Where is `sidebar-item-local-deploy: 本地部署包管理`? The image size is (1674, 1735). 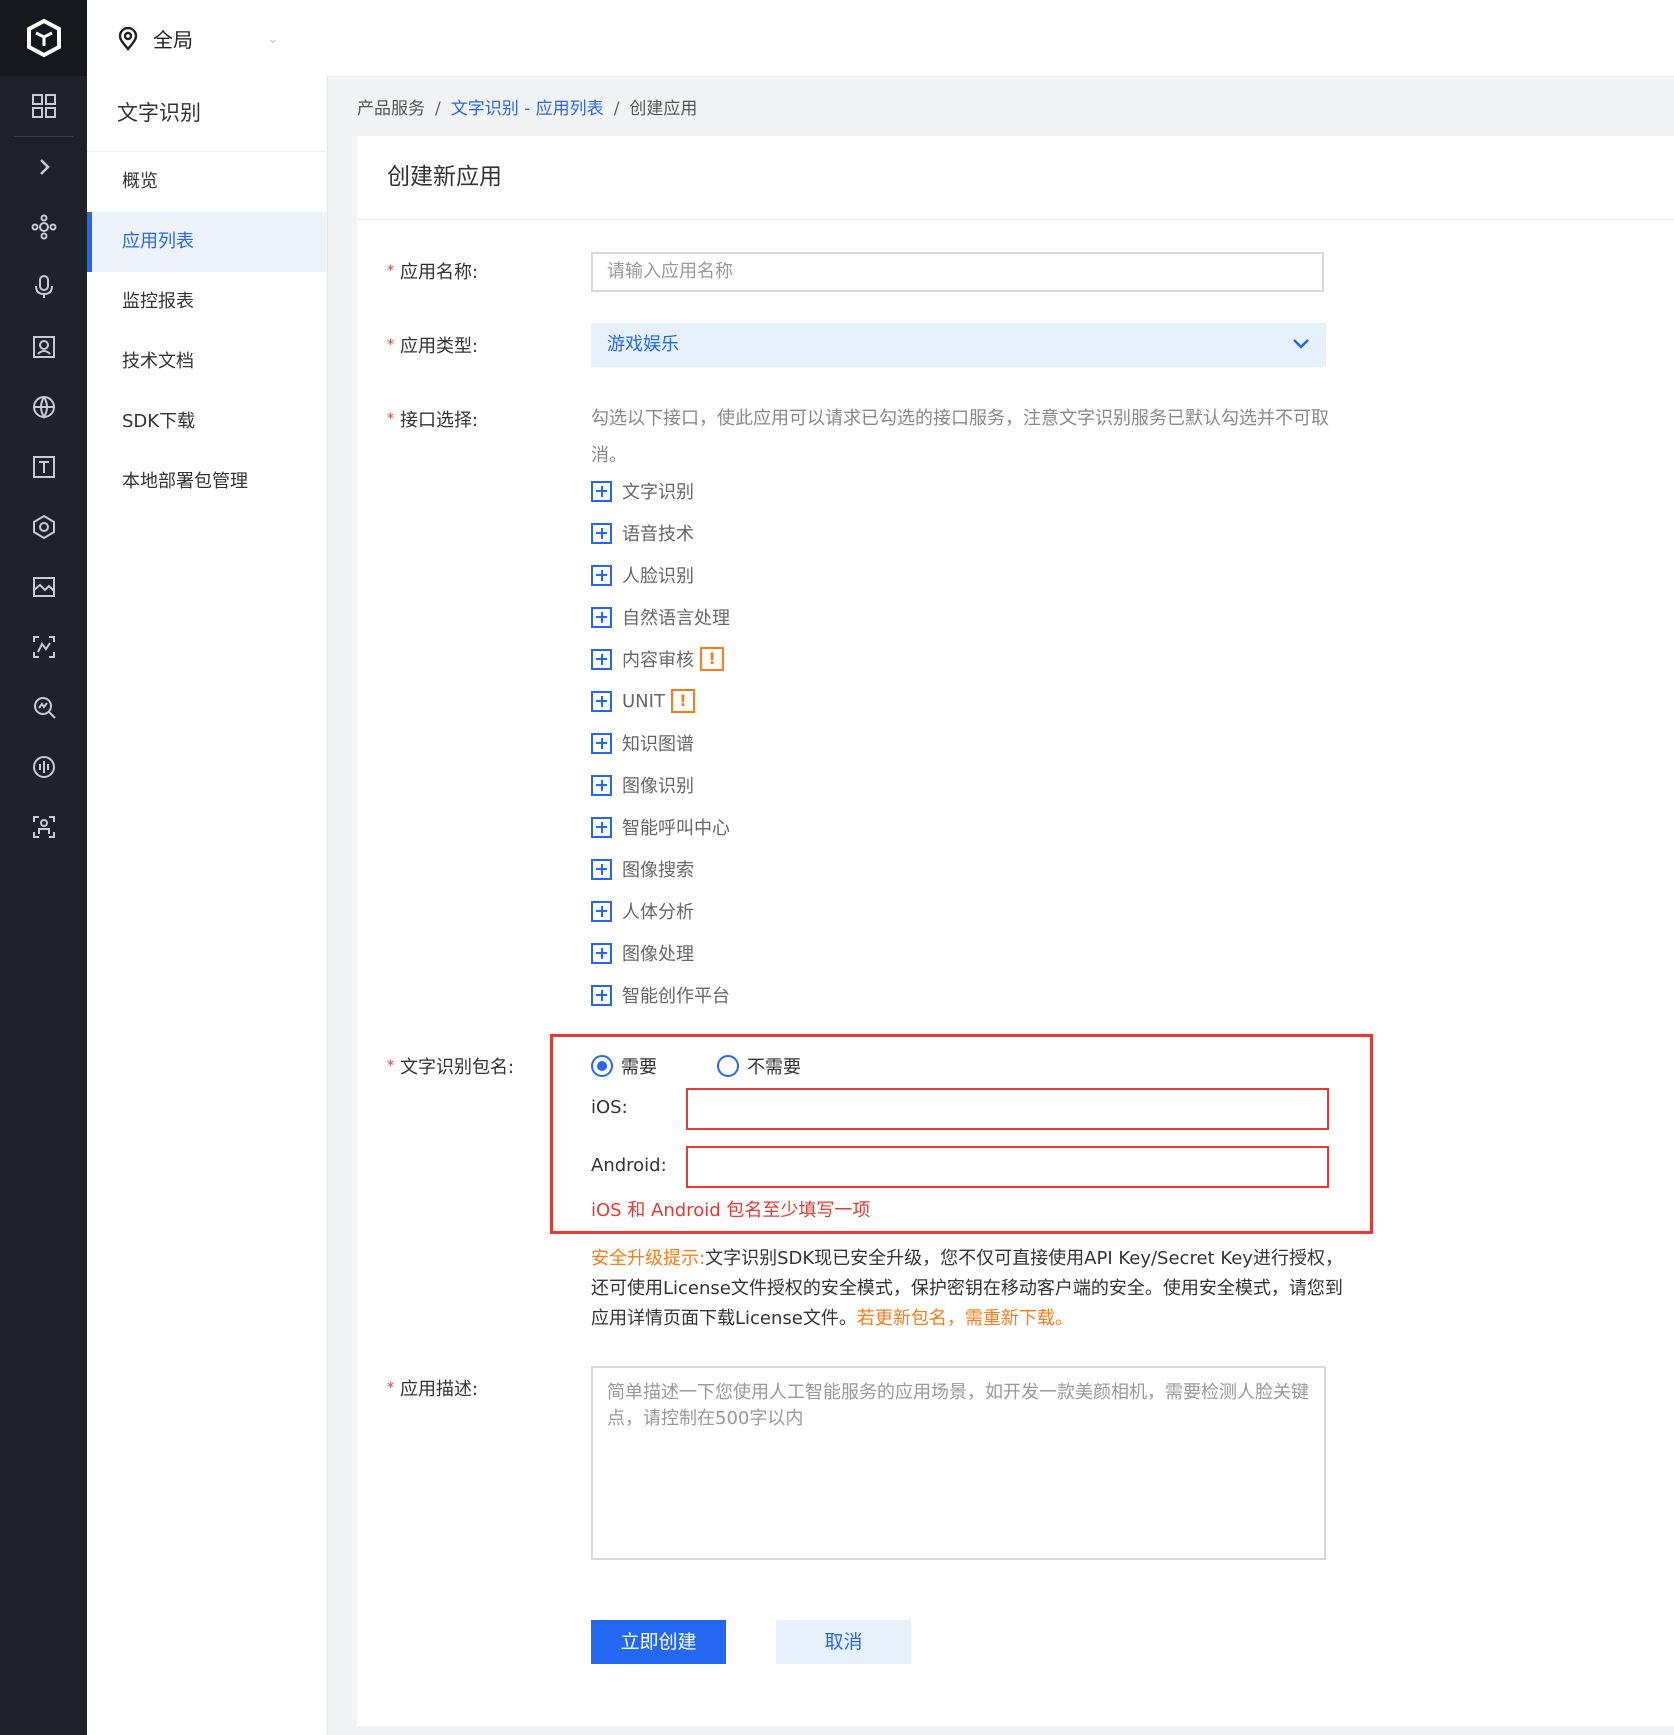 sidebar-item-local-deploy: 本地部署包管理 is located at coordinates (207, 482).